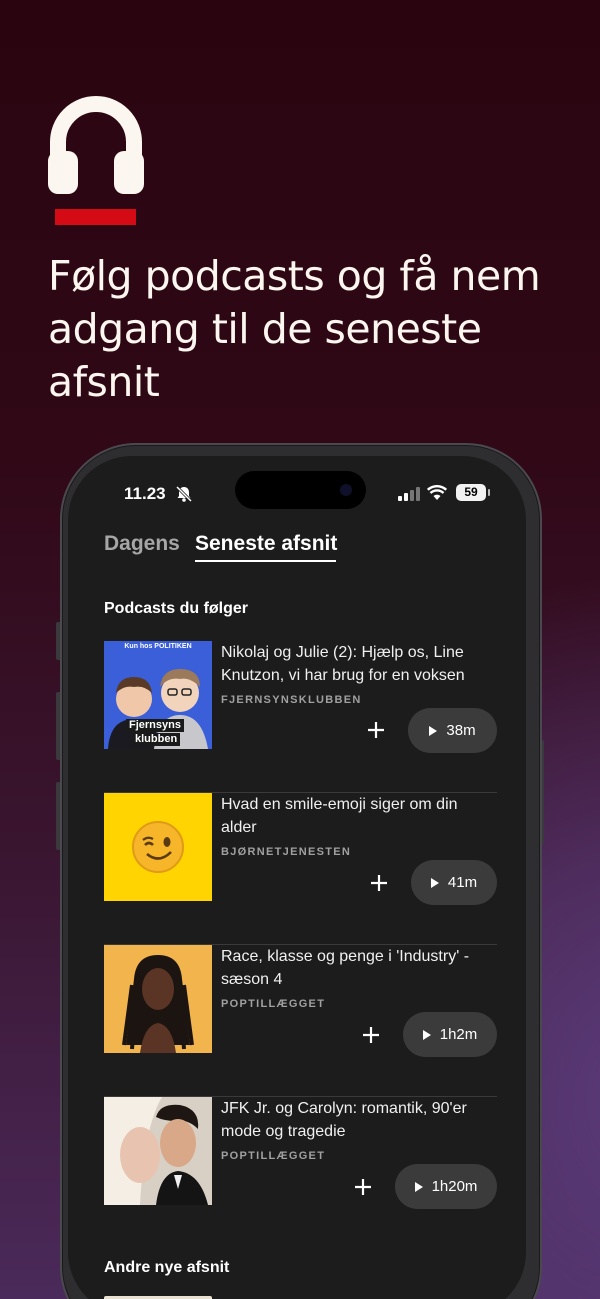 The width and height of the screenshot is (600, 1299). What do you see at coordinates (158, 695) in the screenshot?
I see `episode-artwork: Kun hos POLITIKEN Fjernsyns klubben` at bounding box center [158, 695].